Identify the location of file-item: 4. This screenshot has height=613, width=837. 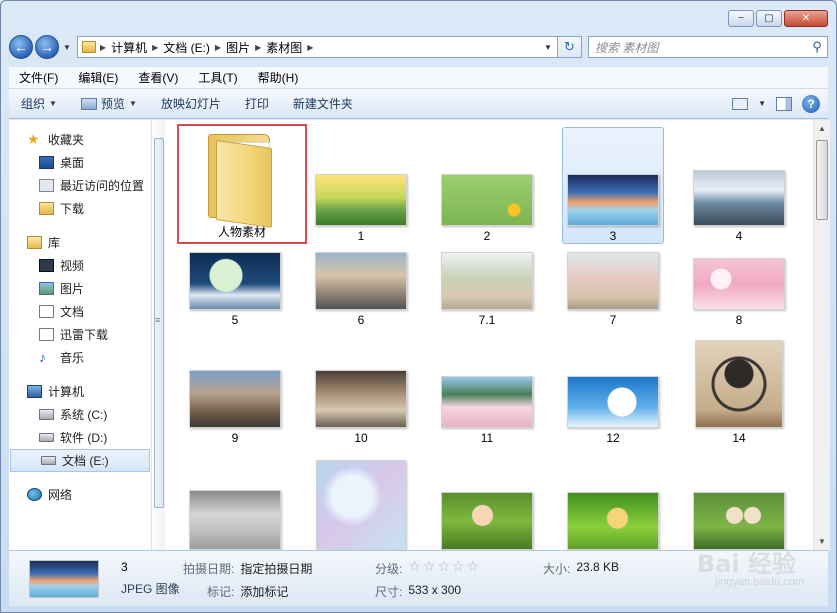
(739, 187).